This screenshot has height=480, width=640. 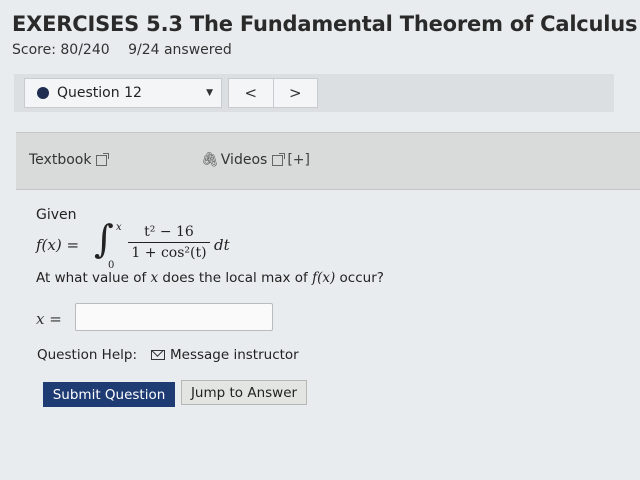 I want to click on question-help: Question Help: Message instructor, so click(x=168, y=355).